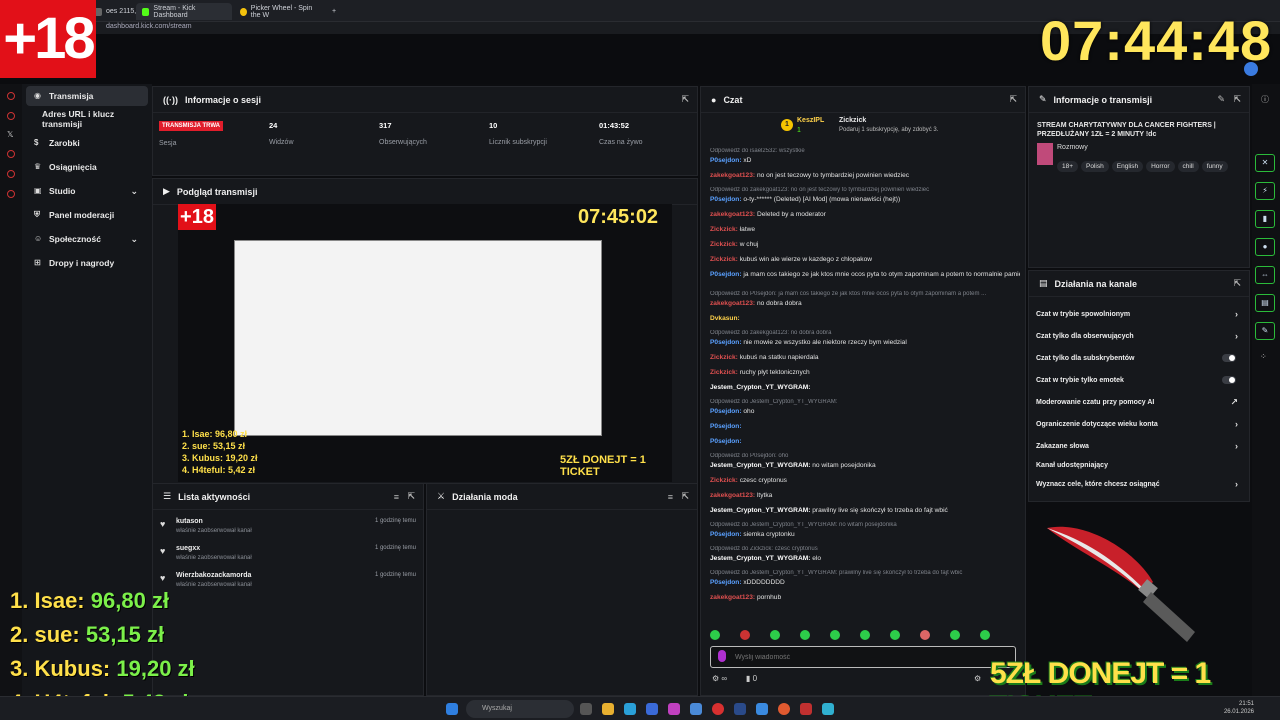 The image size is (1280, 720). I want to click on action-goals: Wyznacz cele, które chcesz osiągnąć ›, so click(1139, 484).